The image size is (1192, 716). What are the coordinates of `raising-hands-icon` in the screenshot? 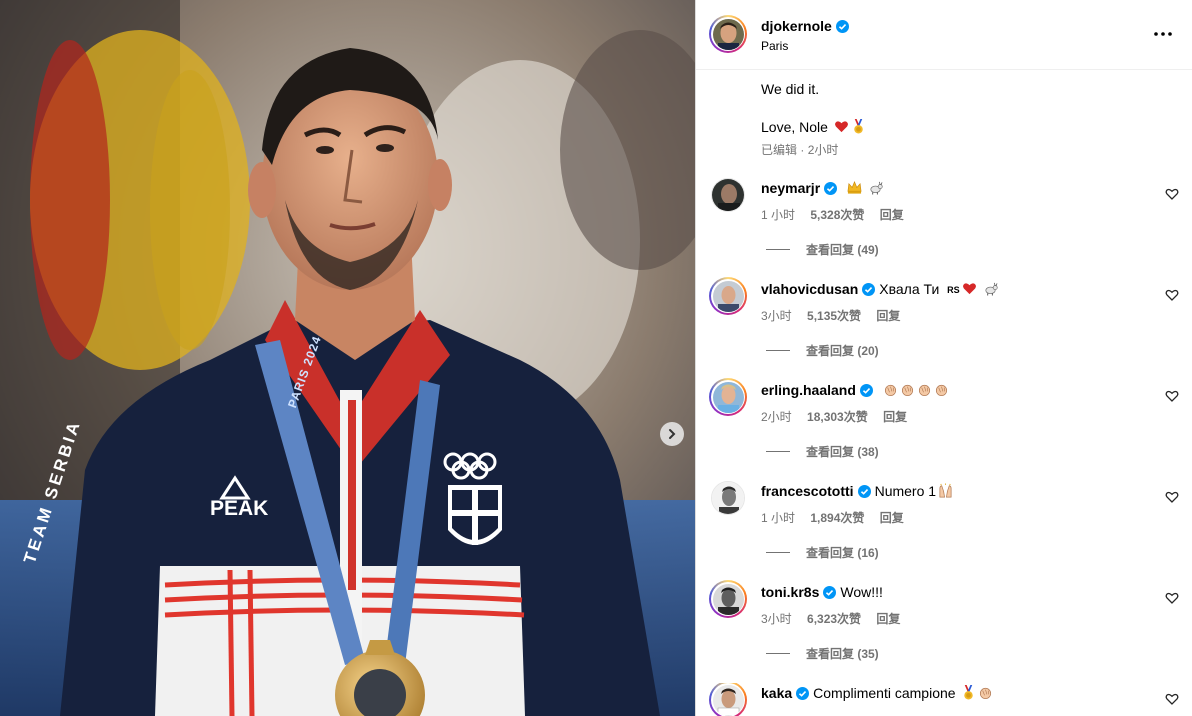 It's located at (945, 490).